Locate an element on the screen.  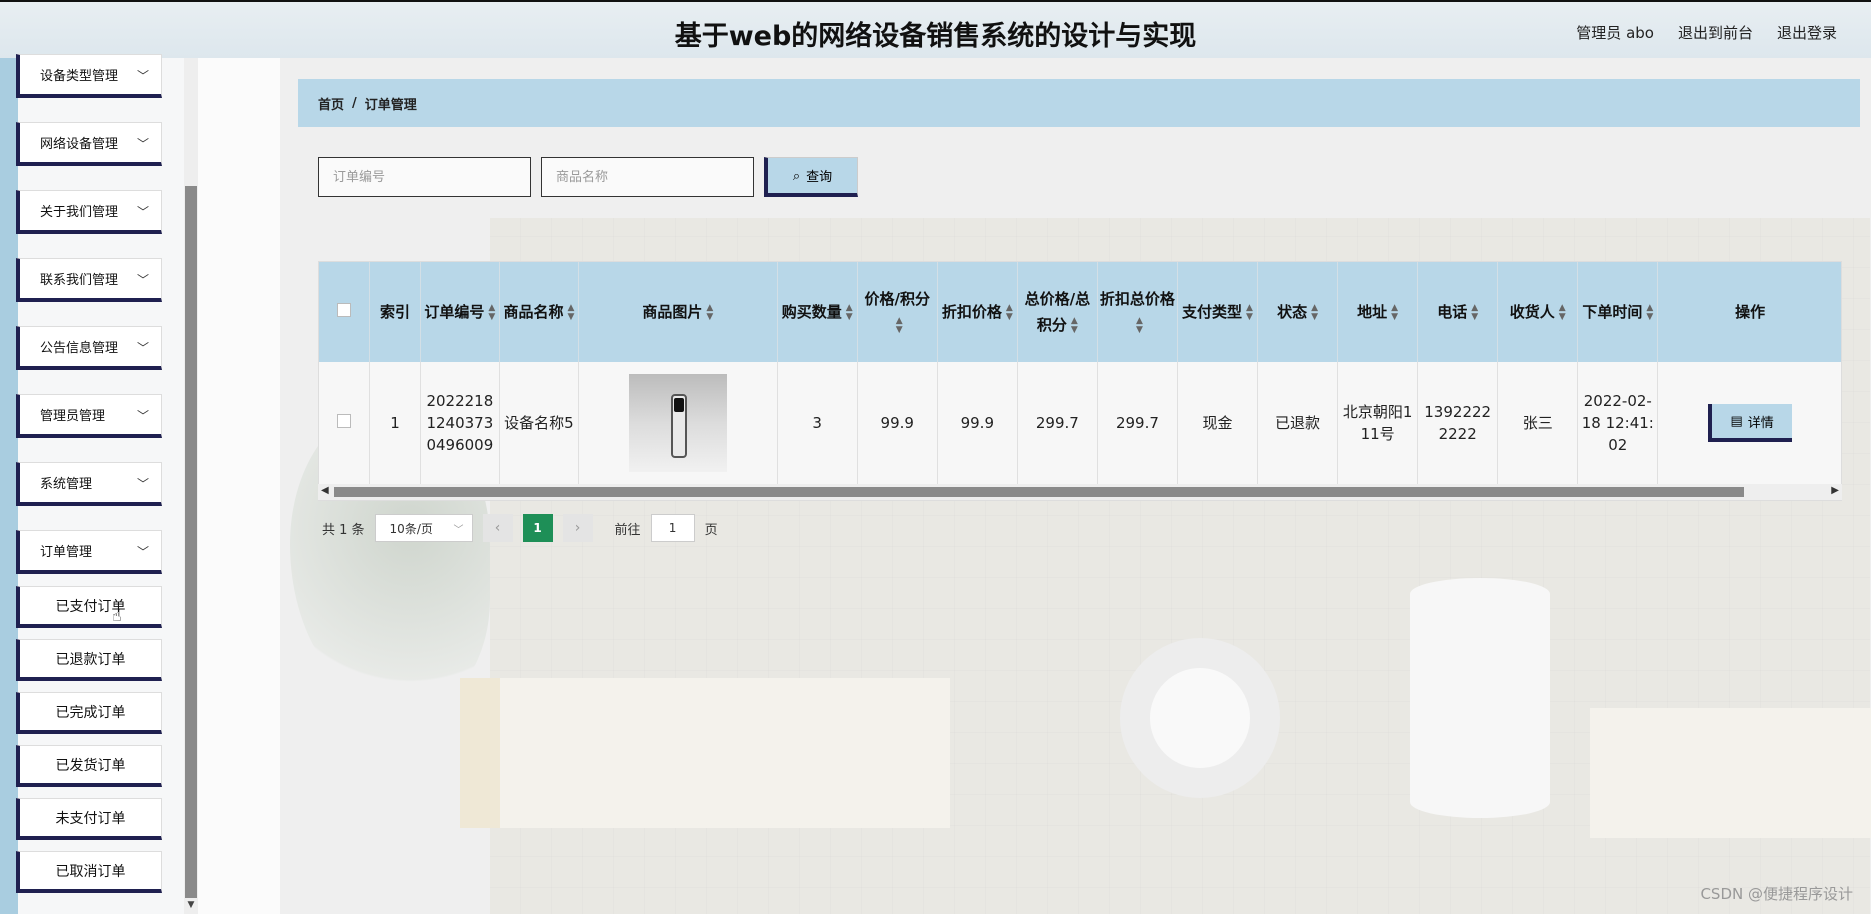
page-size-select: 10条/页 ﹀ is located at coordinates (423, 528).